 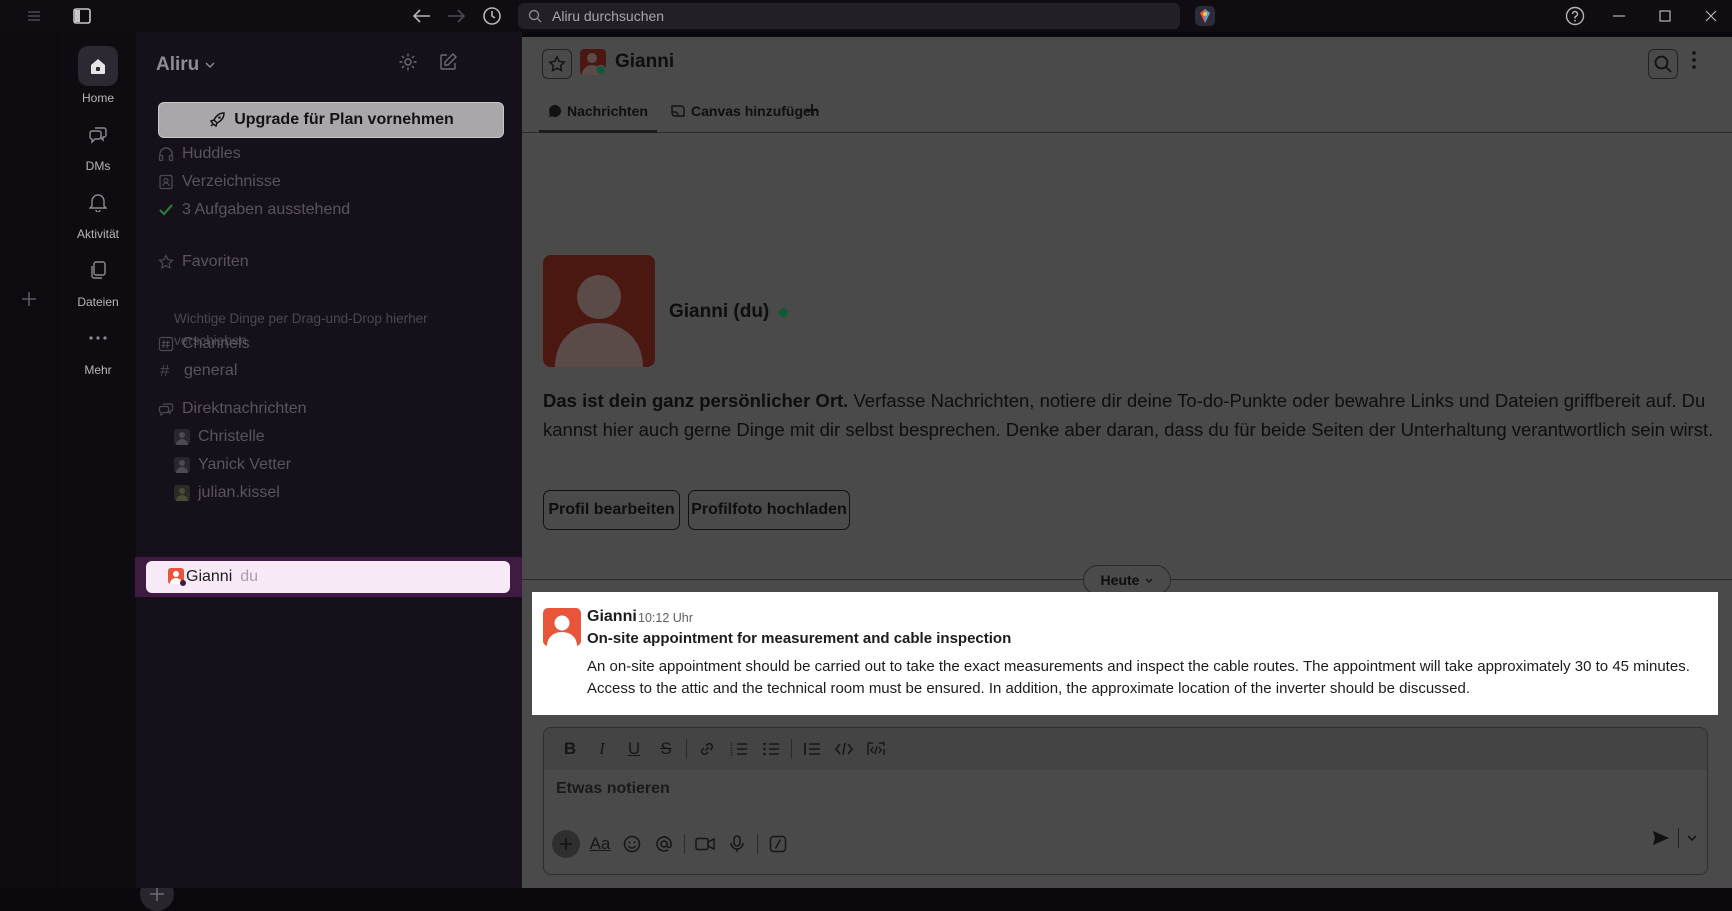 What do you see at coordinates (232, 409) in the screenshot?
I see `dms-section-header: Direktnachrichten` at bounding box center [232, 409].